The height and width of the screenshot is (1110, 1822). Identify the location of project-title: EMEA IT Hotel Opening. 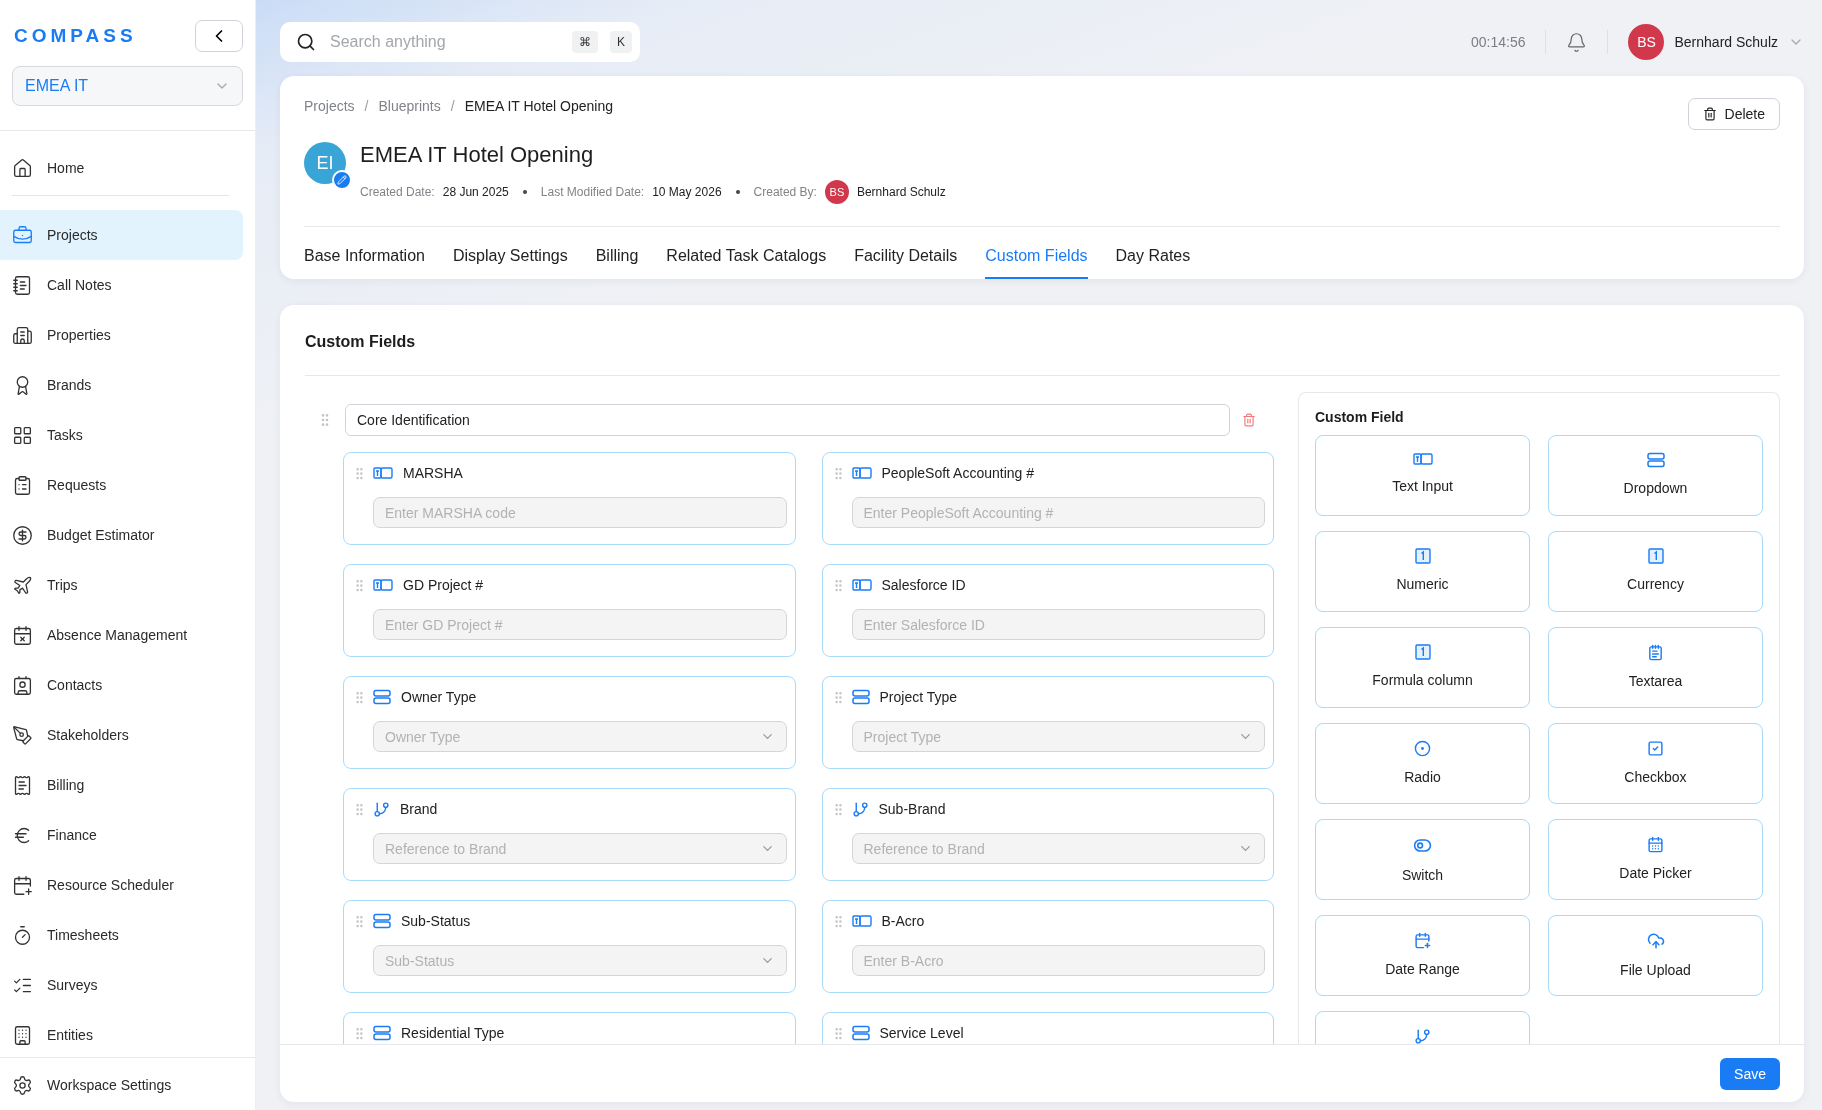
(477, 155).